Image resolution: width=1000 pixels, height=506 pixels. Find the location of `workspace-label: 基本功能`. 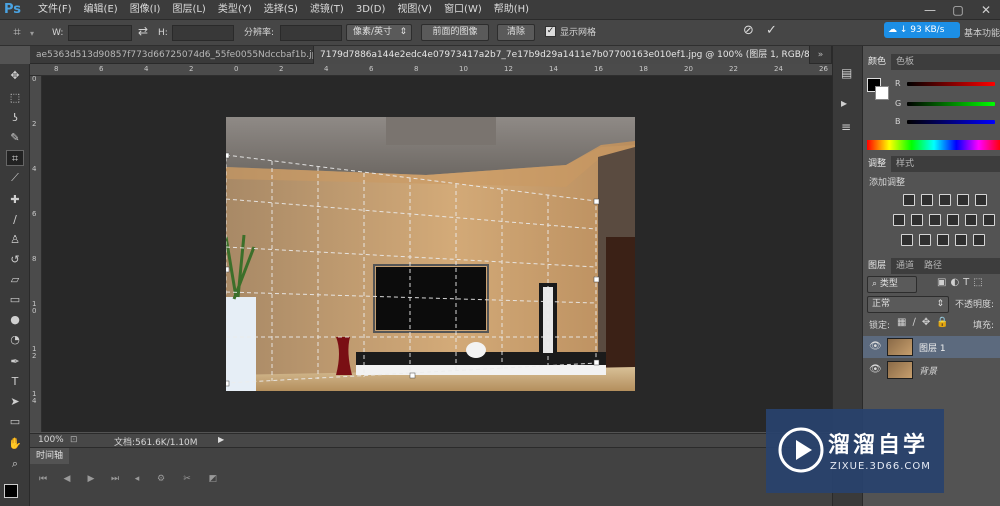

workspace-label: 基本功能 is located at coordinates (982, 32).